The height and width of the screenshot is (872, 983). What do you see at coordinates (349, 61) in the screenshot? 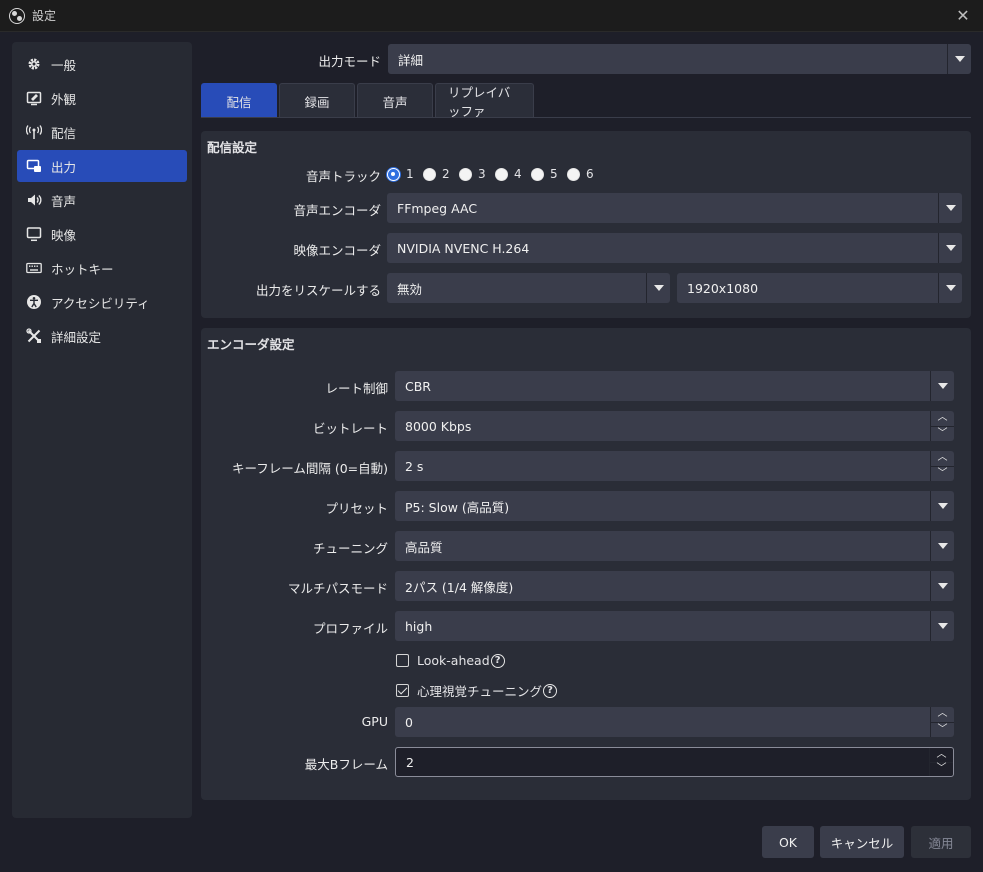
I see `output-mode-label: 出力モード` at bounding box center [349, 61].